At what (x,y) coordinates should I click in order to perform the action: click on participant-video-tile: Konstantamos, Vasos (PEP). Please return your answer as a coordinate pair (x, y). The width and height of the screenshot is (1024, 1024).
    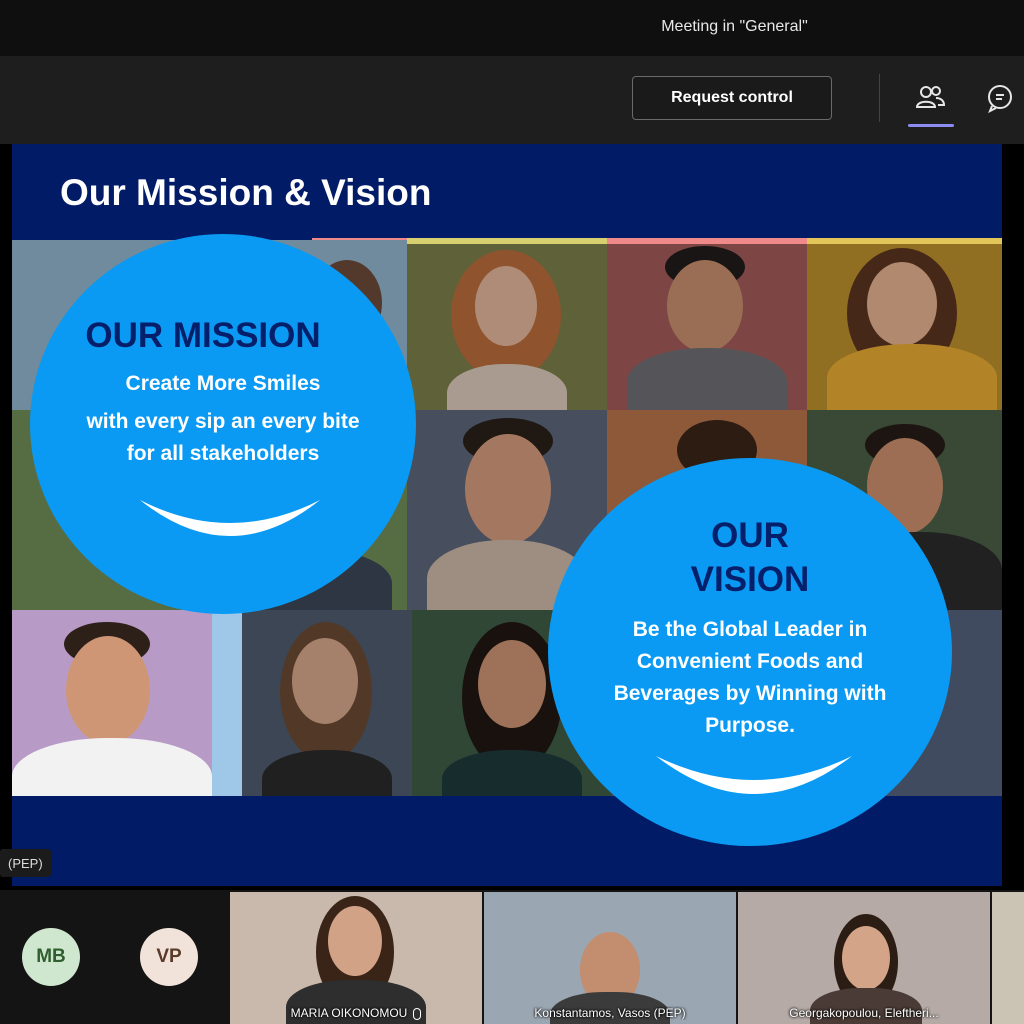
    Looking at the image, I should click on (610, 958).